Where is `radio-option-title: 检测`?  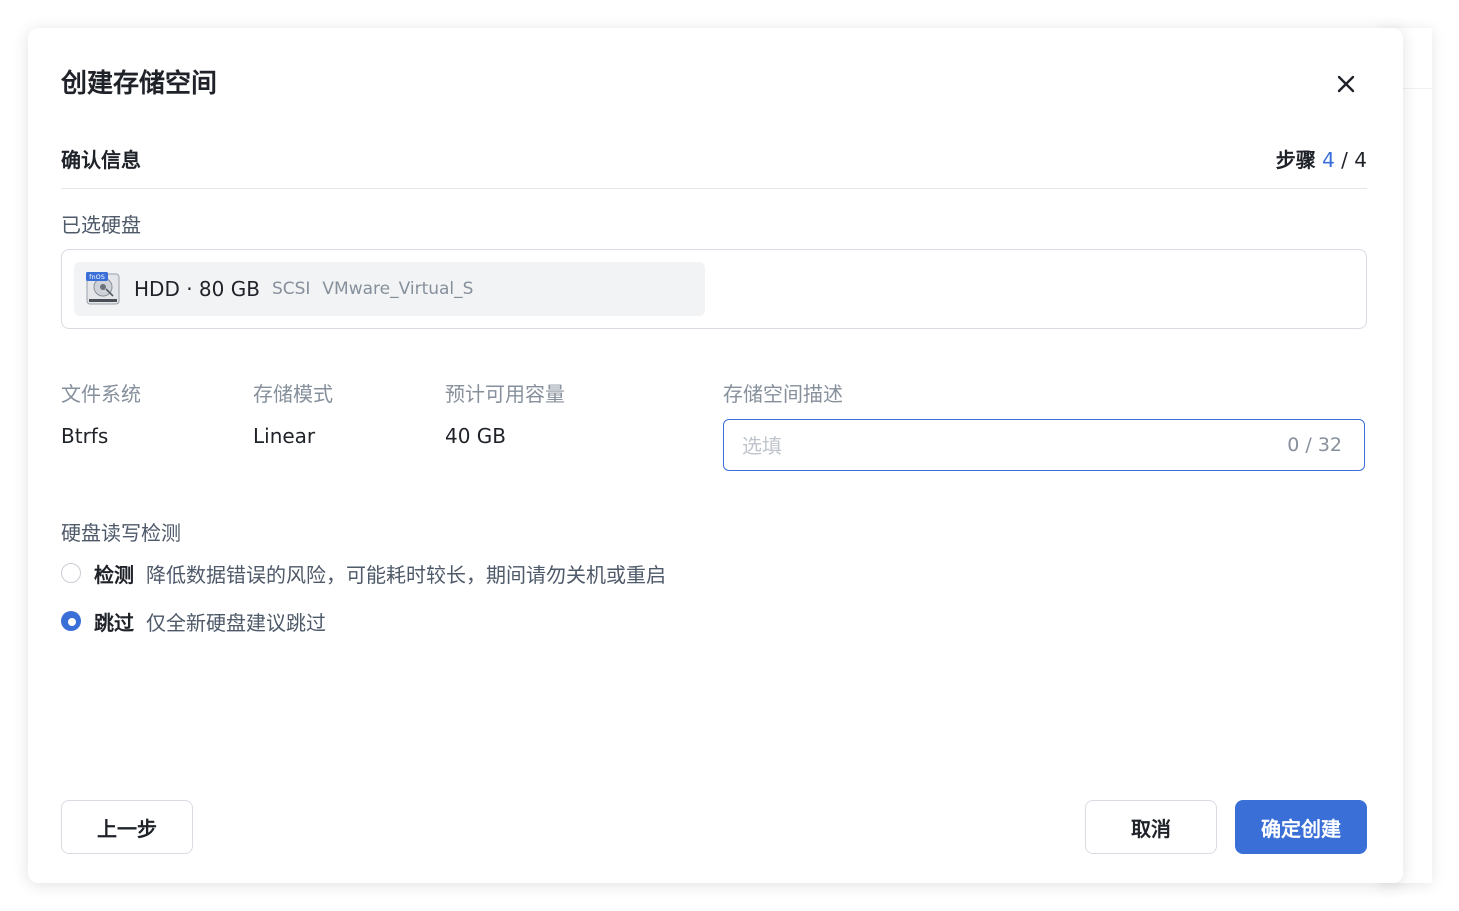 radio-option-title: 检测 is located at coordinates (114, 574).